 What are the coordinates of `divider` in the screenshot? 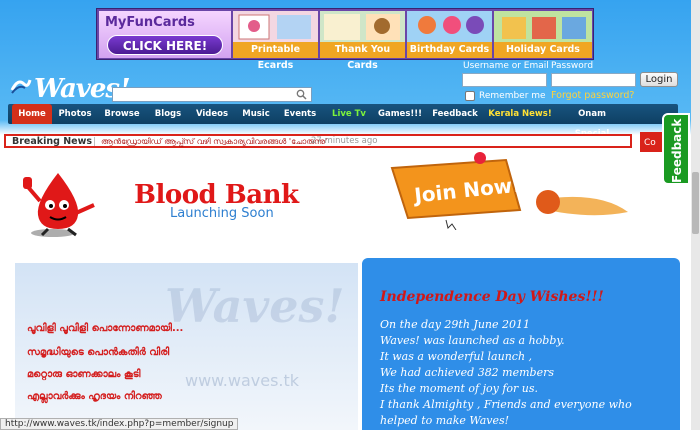 It's located at (94, 141).